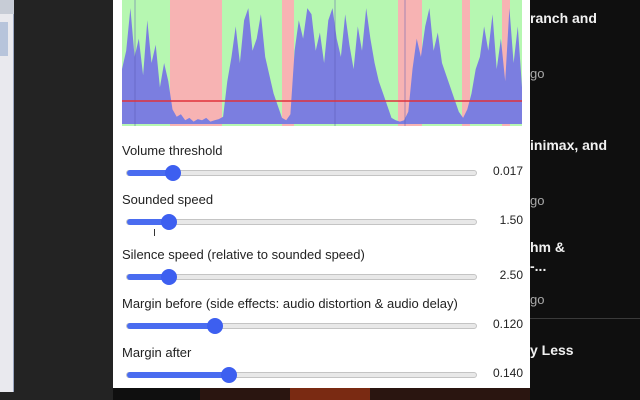  I want to click on sounded-speed-control: Sounded speed 1.50, so click(323, 214).